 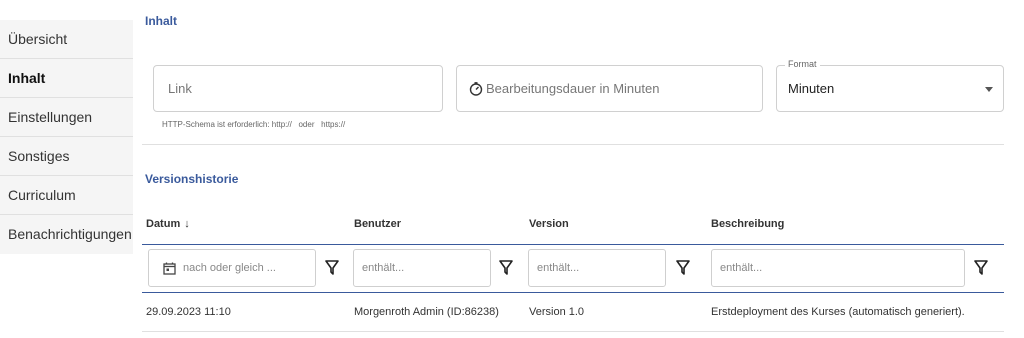 What do you see at coordinates (573, 244) in the screenshot?
I see `table-header-divider` at bounding box center [573, 244].